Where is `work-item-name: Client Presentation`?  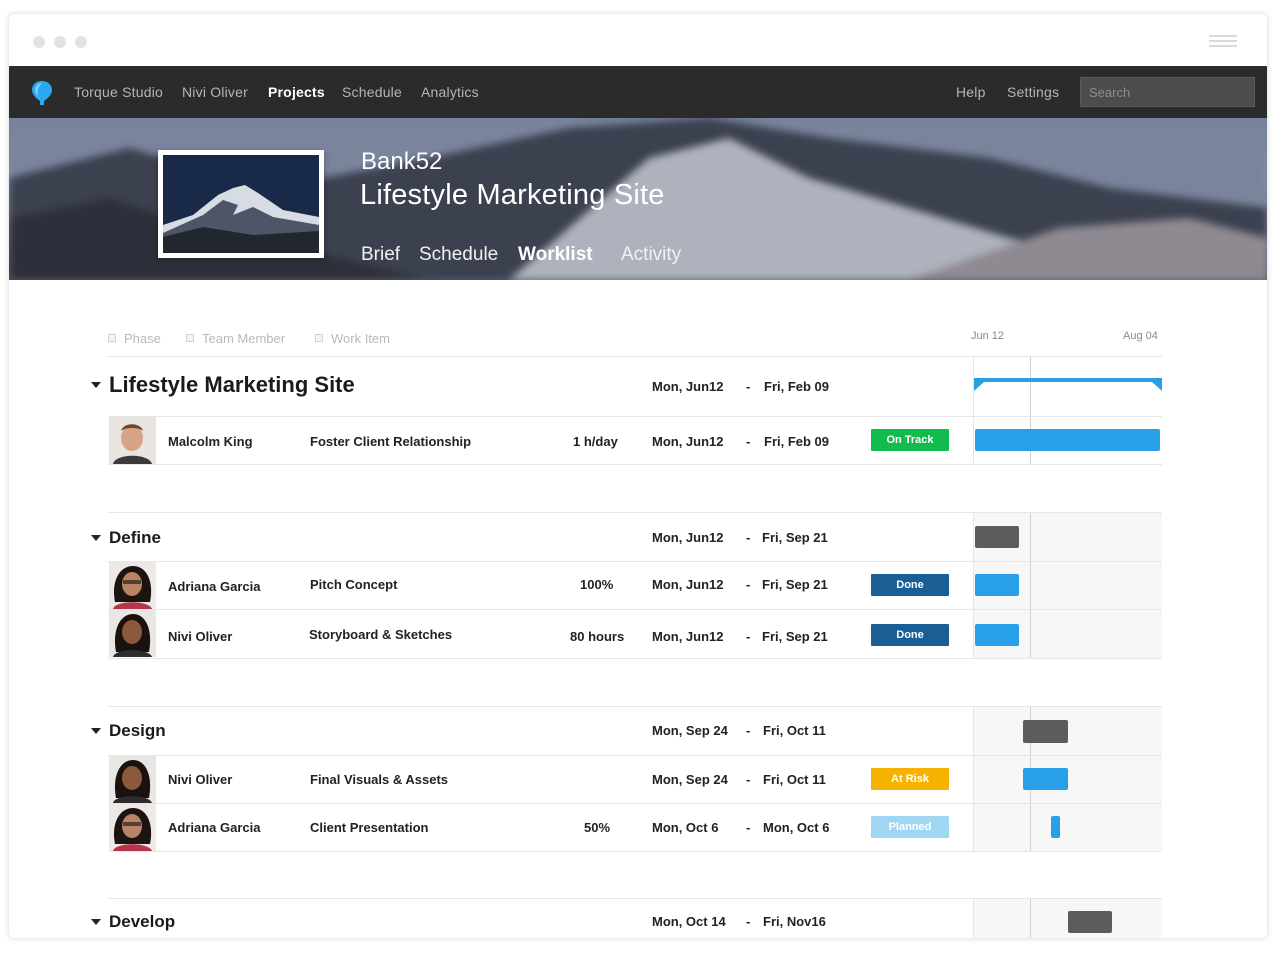 work-item-name: Client Presentation is located at coordinates (369, 827).